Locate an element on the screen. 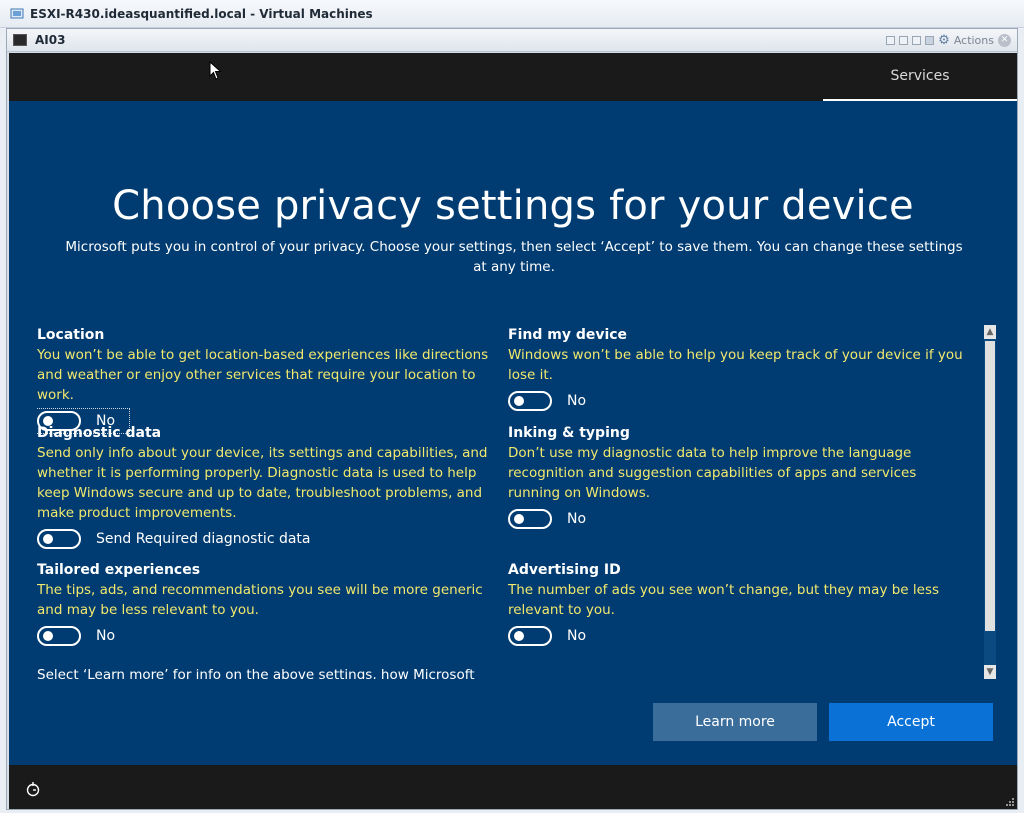 The width and height of the screenshot is (1024, 813). tailored-toggle is located at coordinates (59, 636).